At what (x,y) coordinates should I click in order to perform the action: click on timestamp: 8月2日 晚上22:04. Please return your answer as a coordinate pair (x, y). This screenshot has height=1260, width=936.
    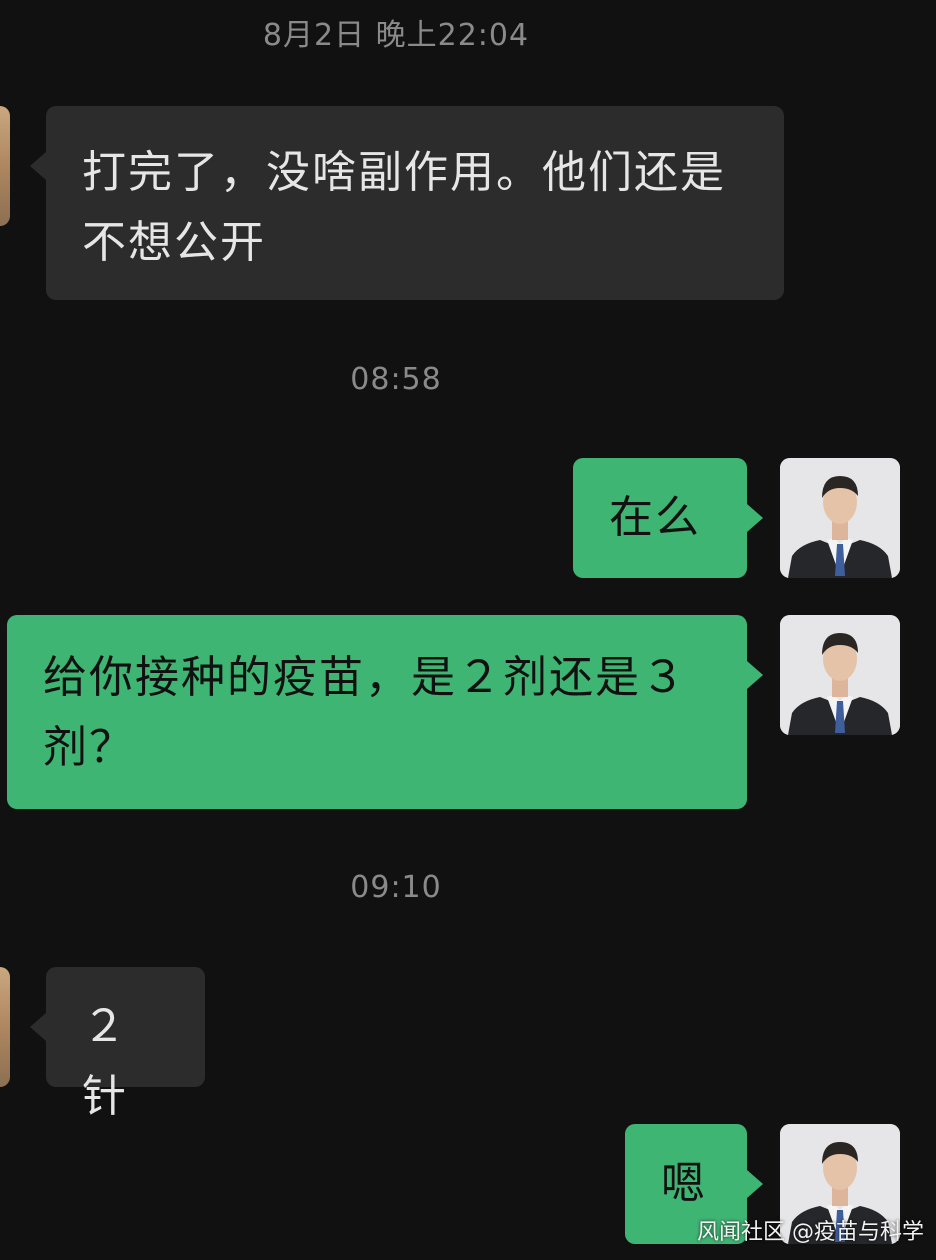
    Looking at the image, I should click on (396, 35).